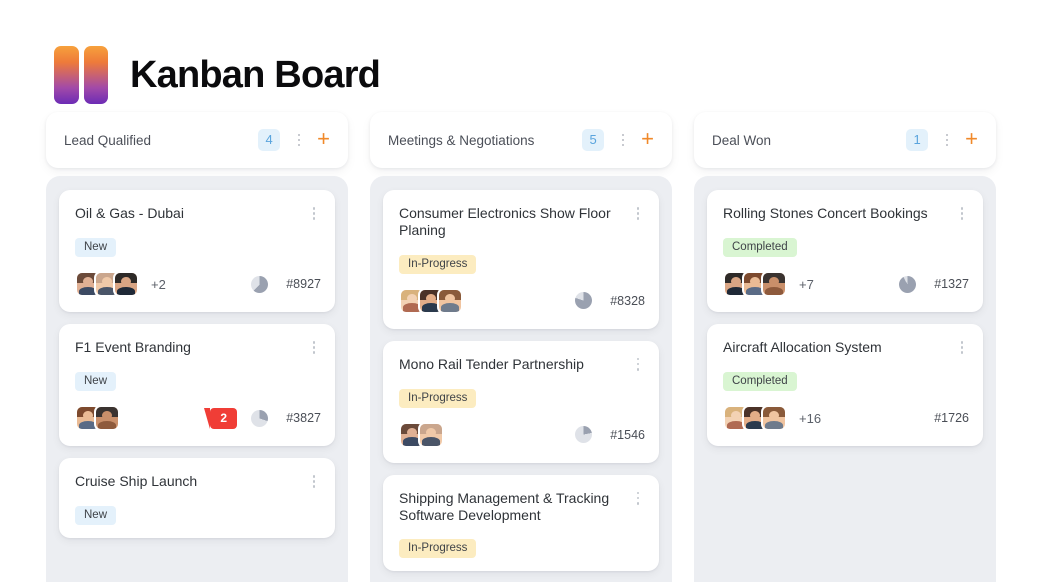 The height and width of the screenshot is (582, 1037). What do you see at coordinates (198, 348) in the screenshot?
I see `card-header: F1 Event Branding` at bounding box center [198, 348].